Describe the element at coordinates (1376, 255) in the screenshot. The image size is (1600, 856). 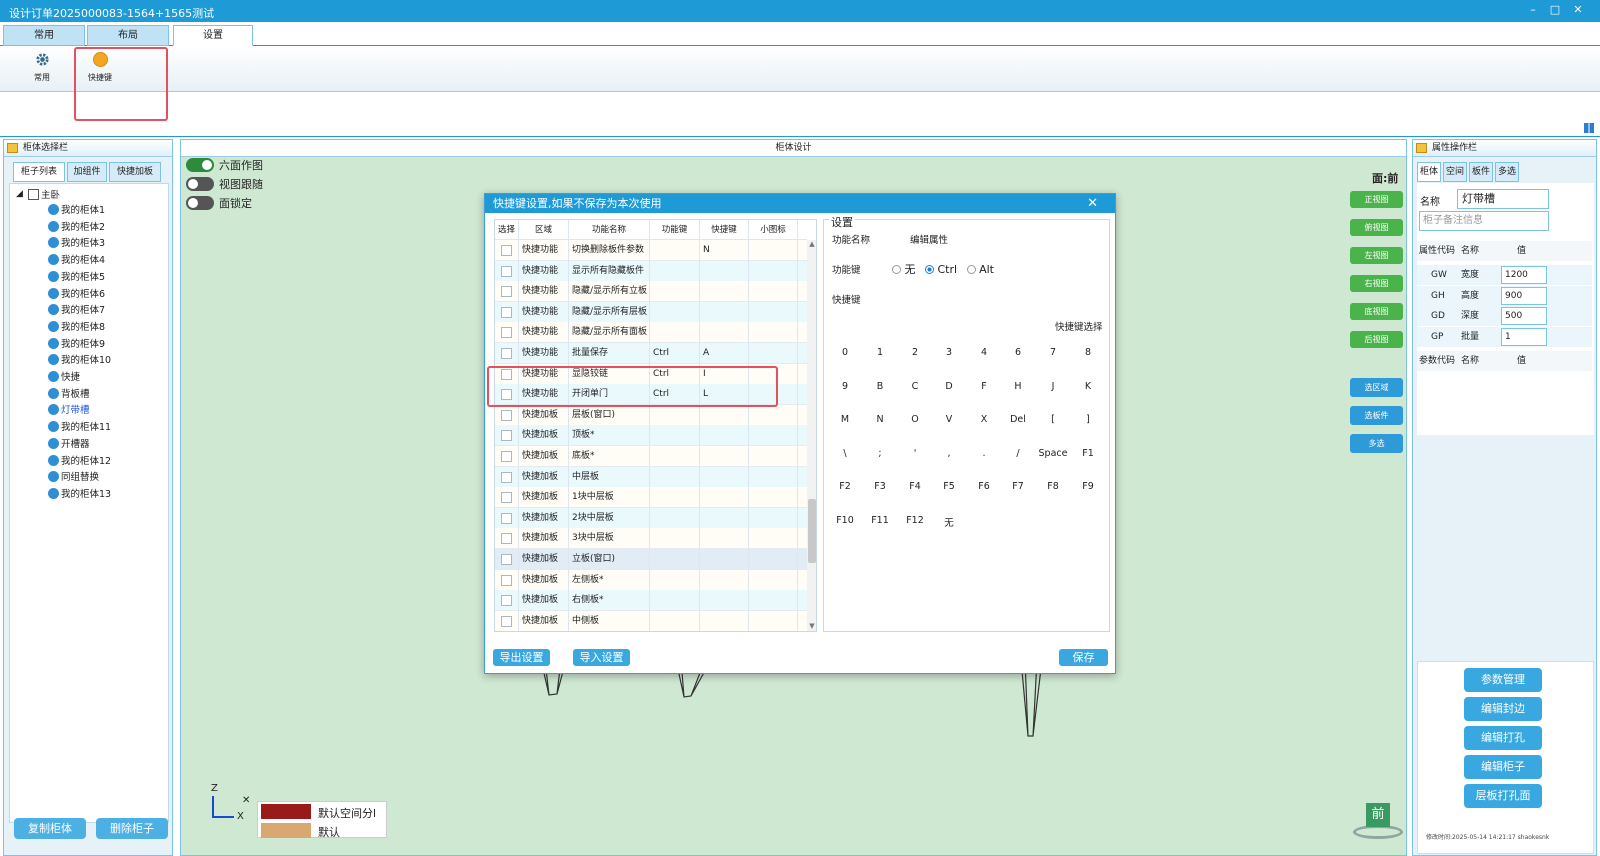
I see `left-view-button: 左视图` at that location.